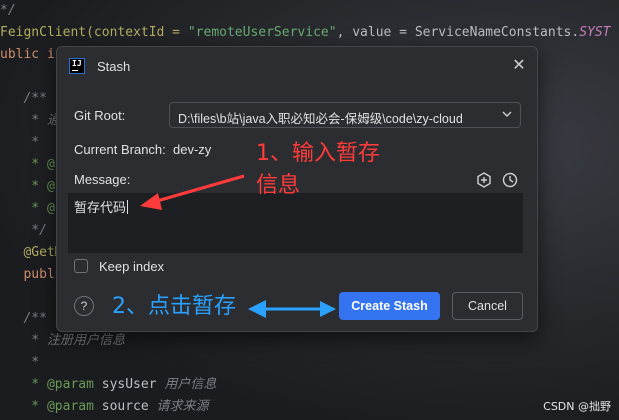 Image resolution: width=619 pixels, height=420 pixels. I want to click on watermark: CSDN @拙野, so click(577, 406).